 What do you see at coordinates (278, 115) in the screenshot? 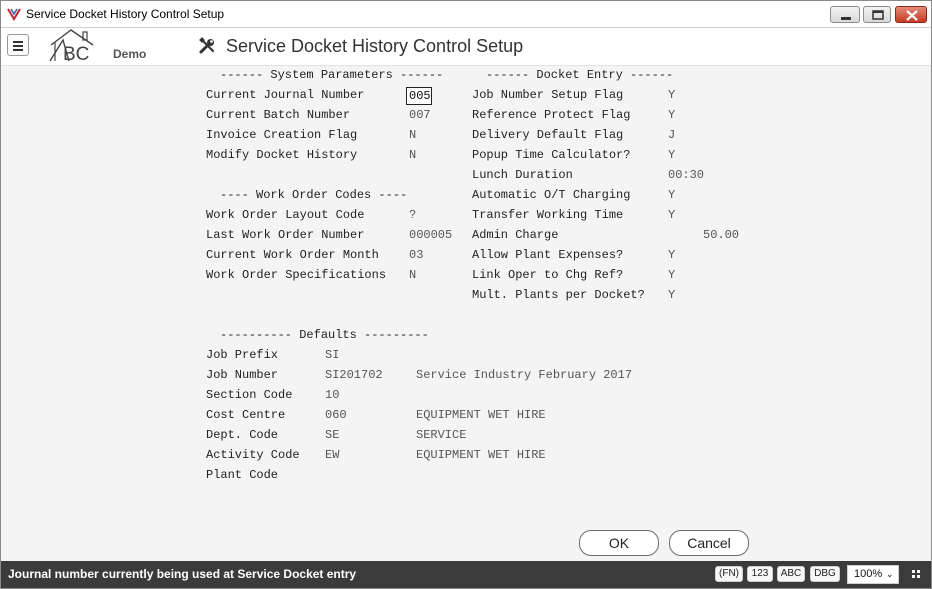
I see `current-batch-number-label: Current Batch Number` at bounding box center [278, 115].